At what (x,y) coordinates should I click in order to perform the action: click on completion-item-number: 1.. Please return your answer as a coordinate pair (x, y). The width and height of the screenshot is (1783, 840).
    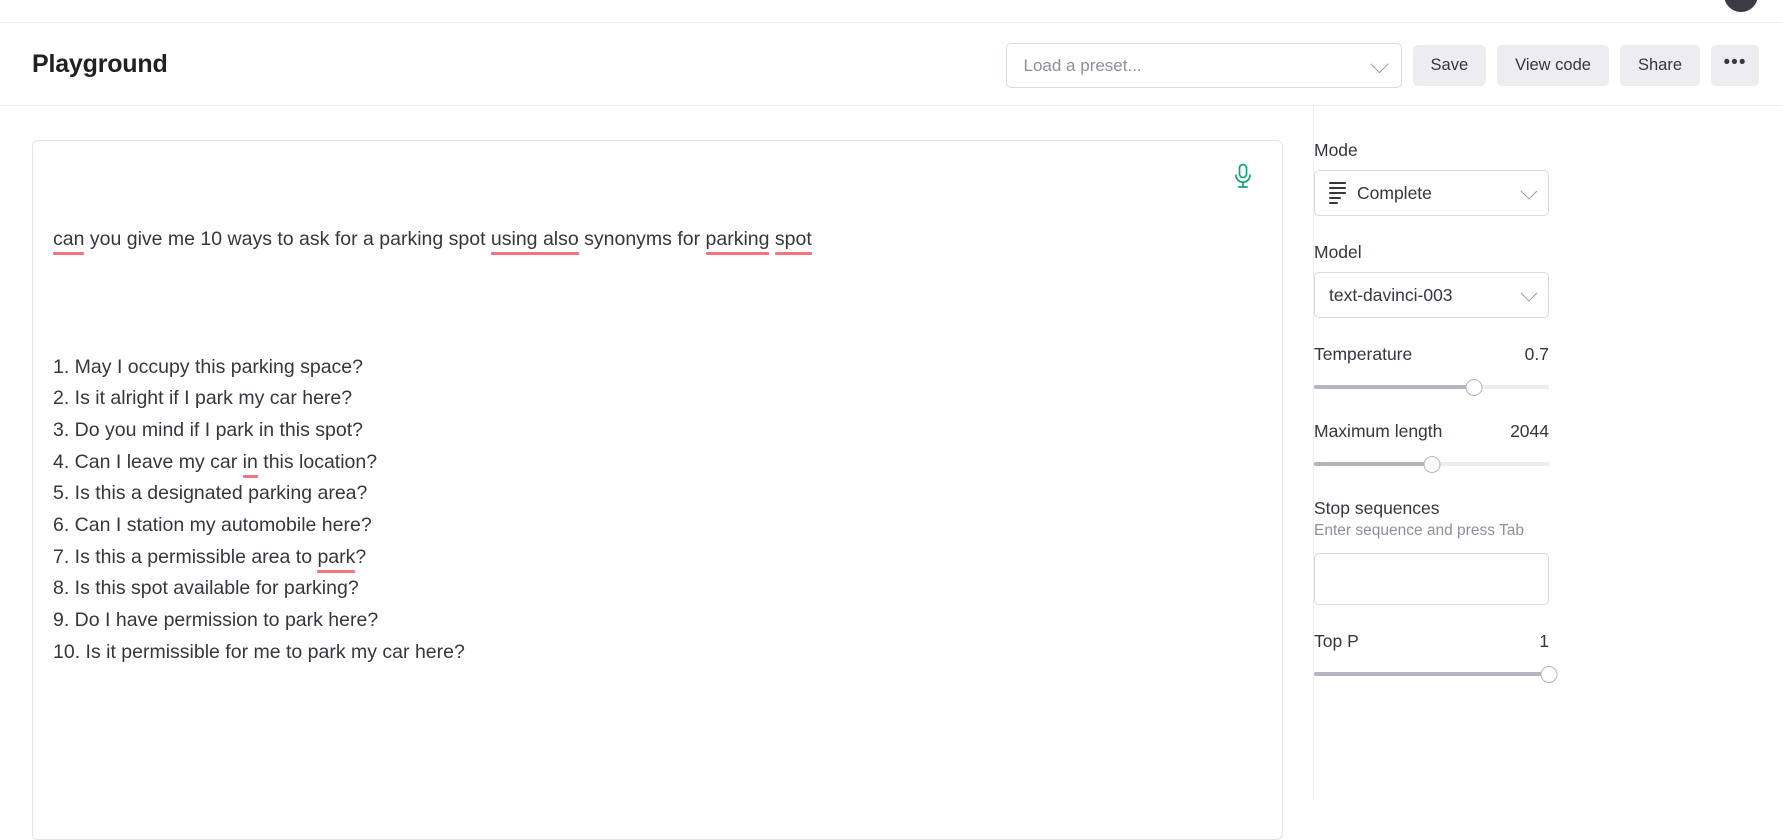
    Looking at the image, I should click on (61, 366).